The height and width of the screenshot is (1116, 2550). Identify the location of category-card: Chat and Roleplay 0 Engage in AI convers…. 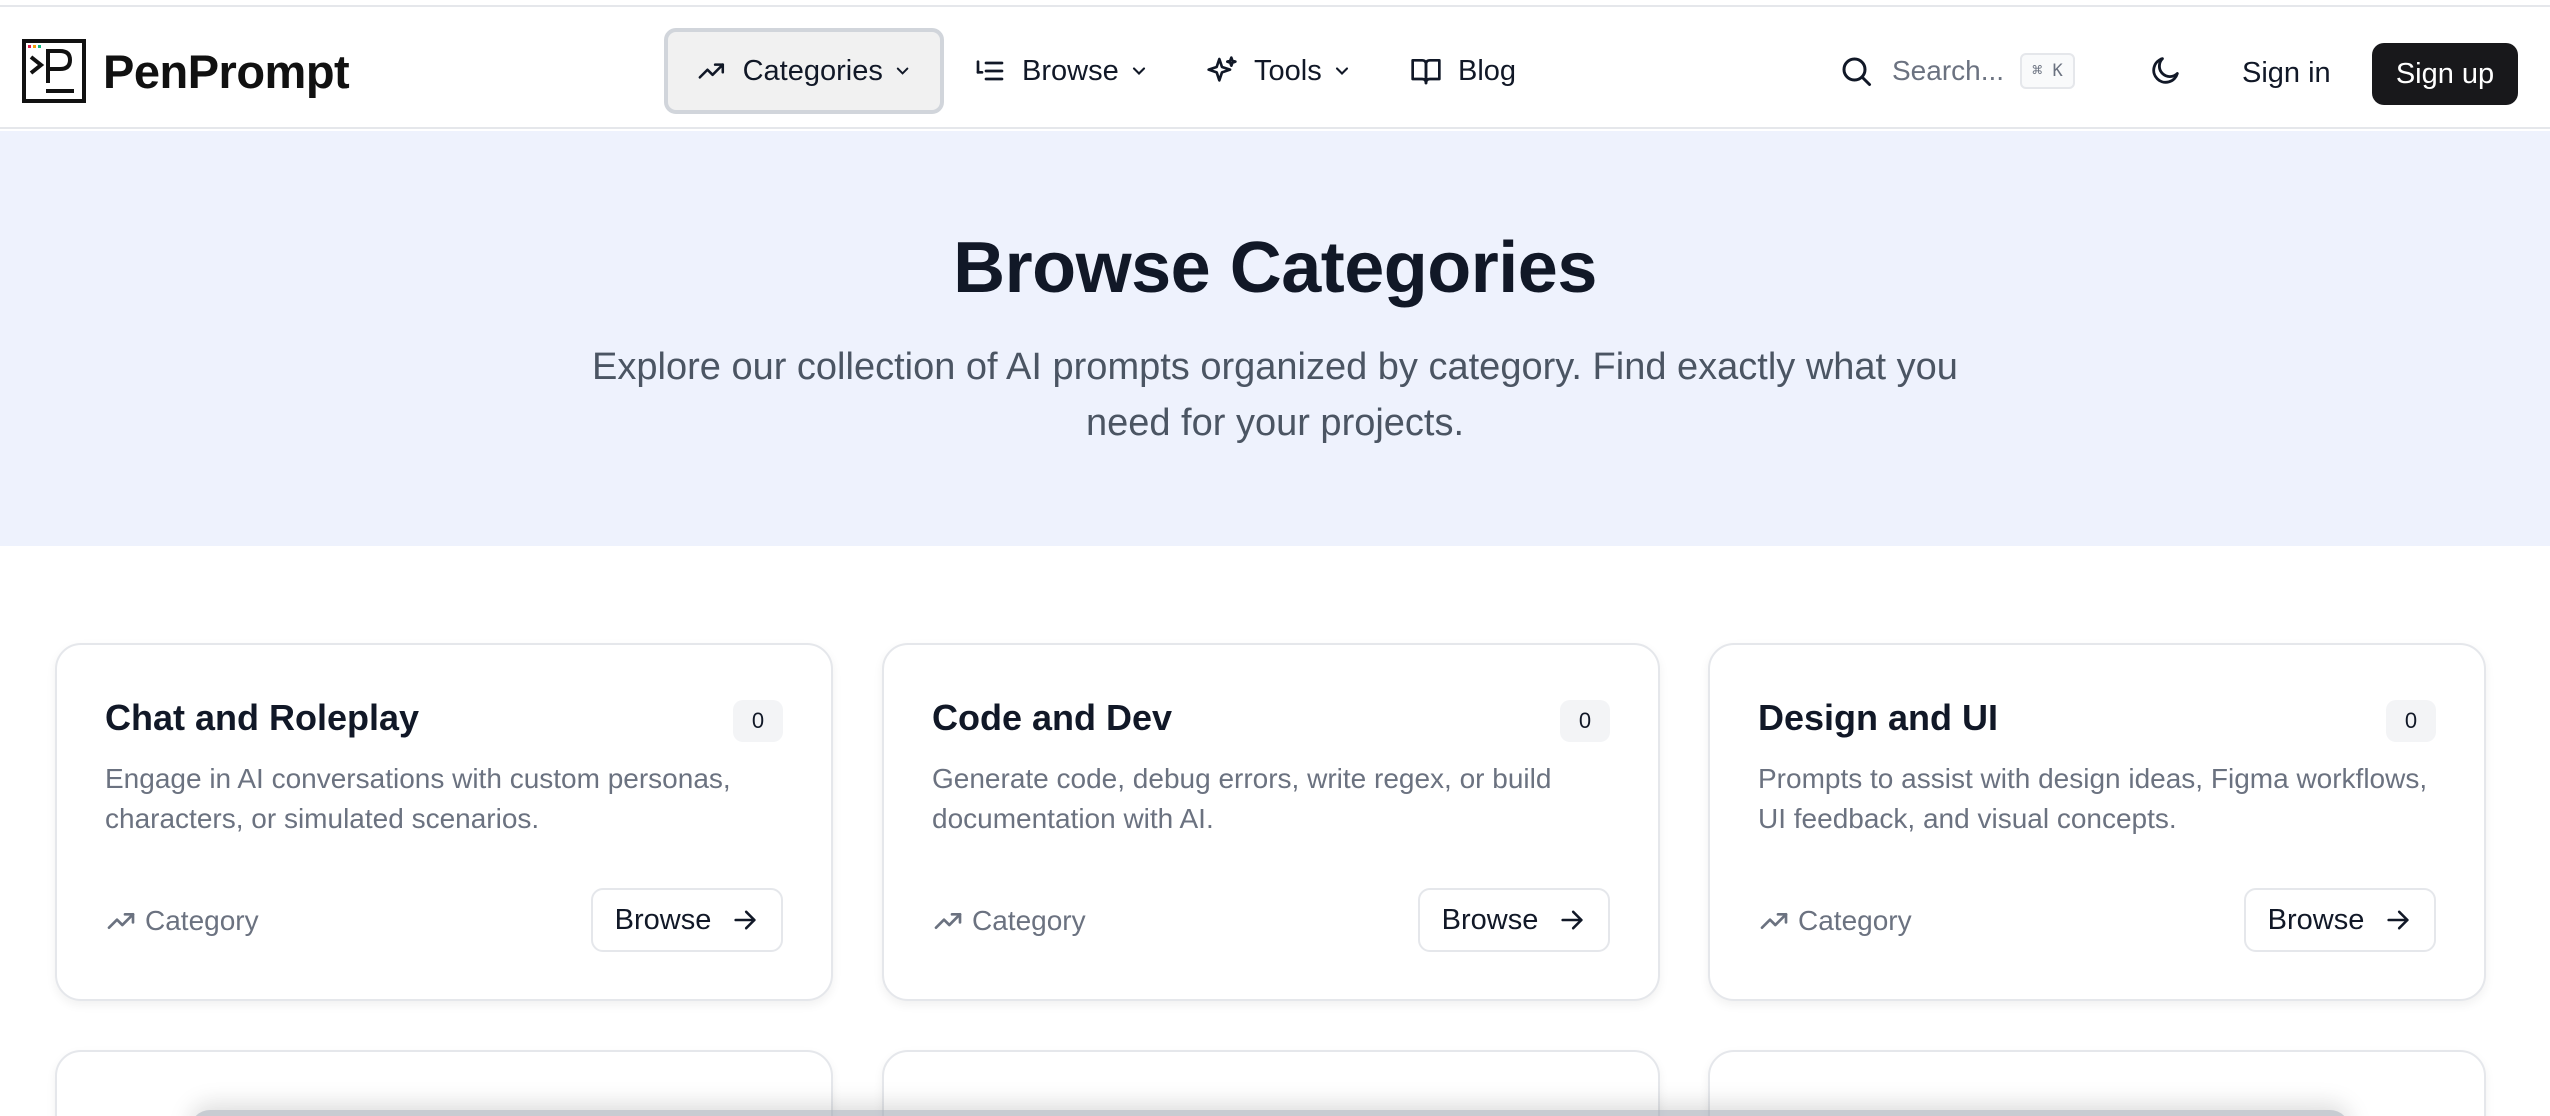
(444, 822).